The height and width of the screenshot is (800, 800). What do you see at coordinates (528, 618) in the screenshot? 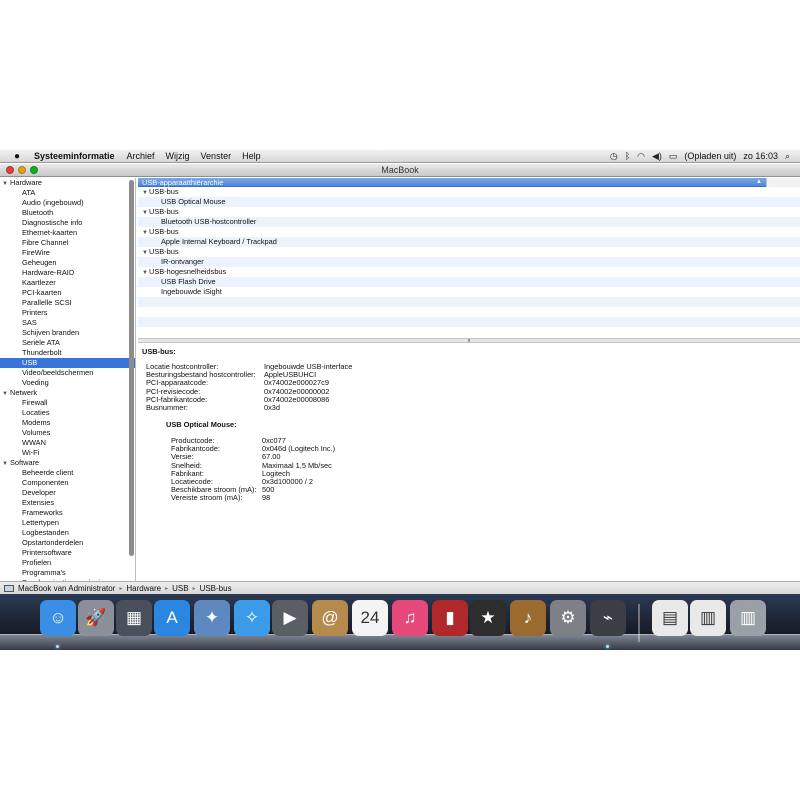
I see `garageband-icon: ♪` at bounding box center [528, 618].